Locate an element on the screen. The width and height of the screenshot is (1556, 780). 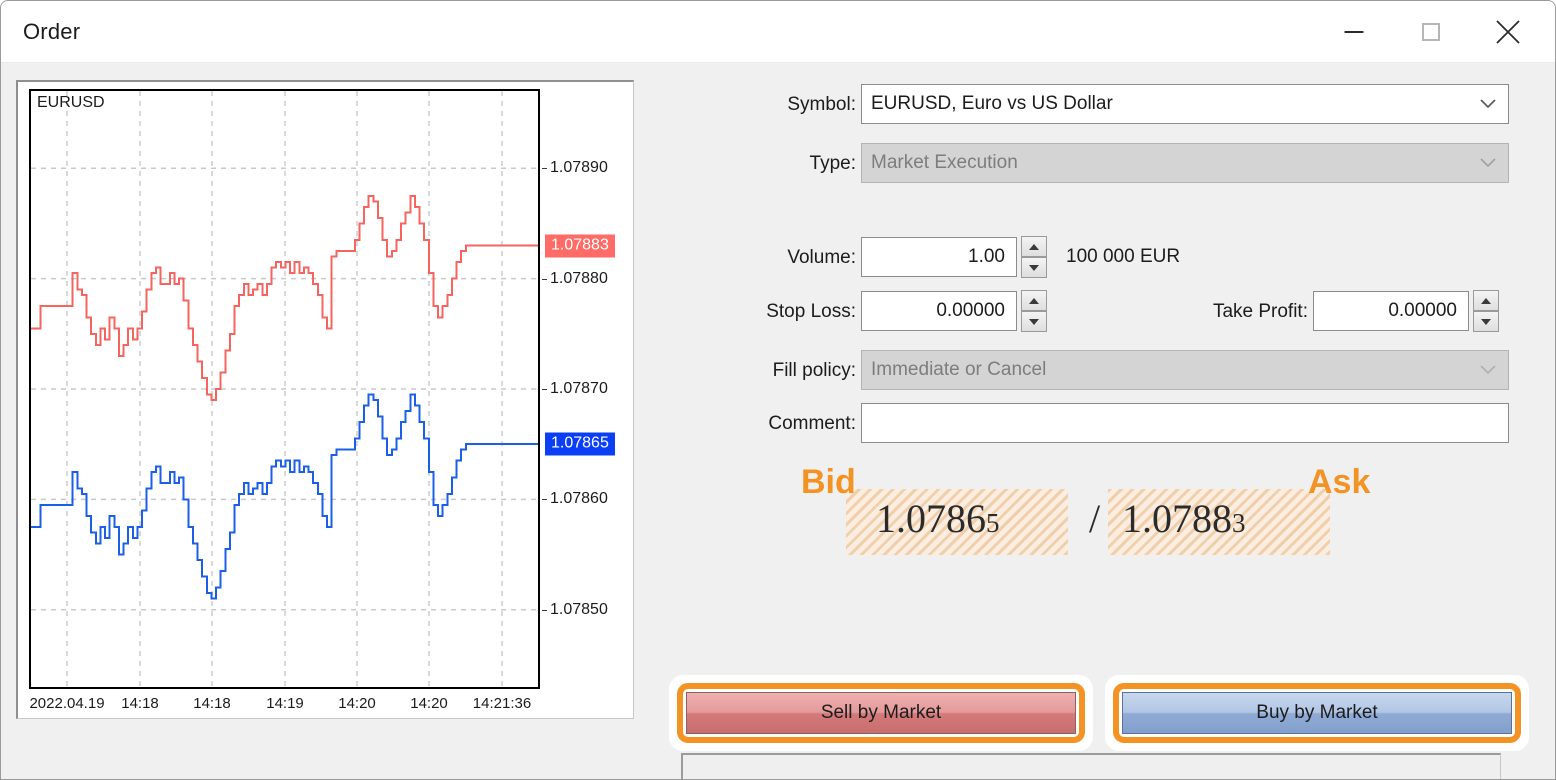
symbol-row: Symbol: EURUSD, Euro vs US Dollar is located at coordinates (1099, 104).